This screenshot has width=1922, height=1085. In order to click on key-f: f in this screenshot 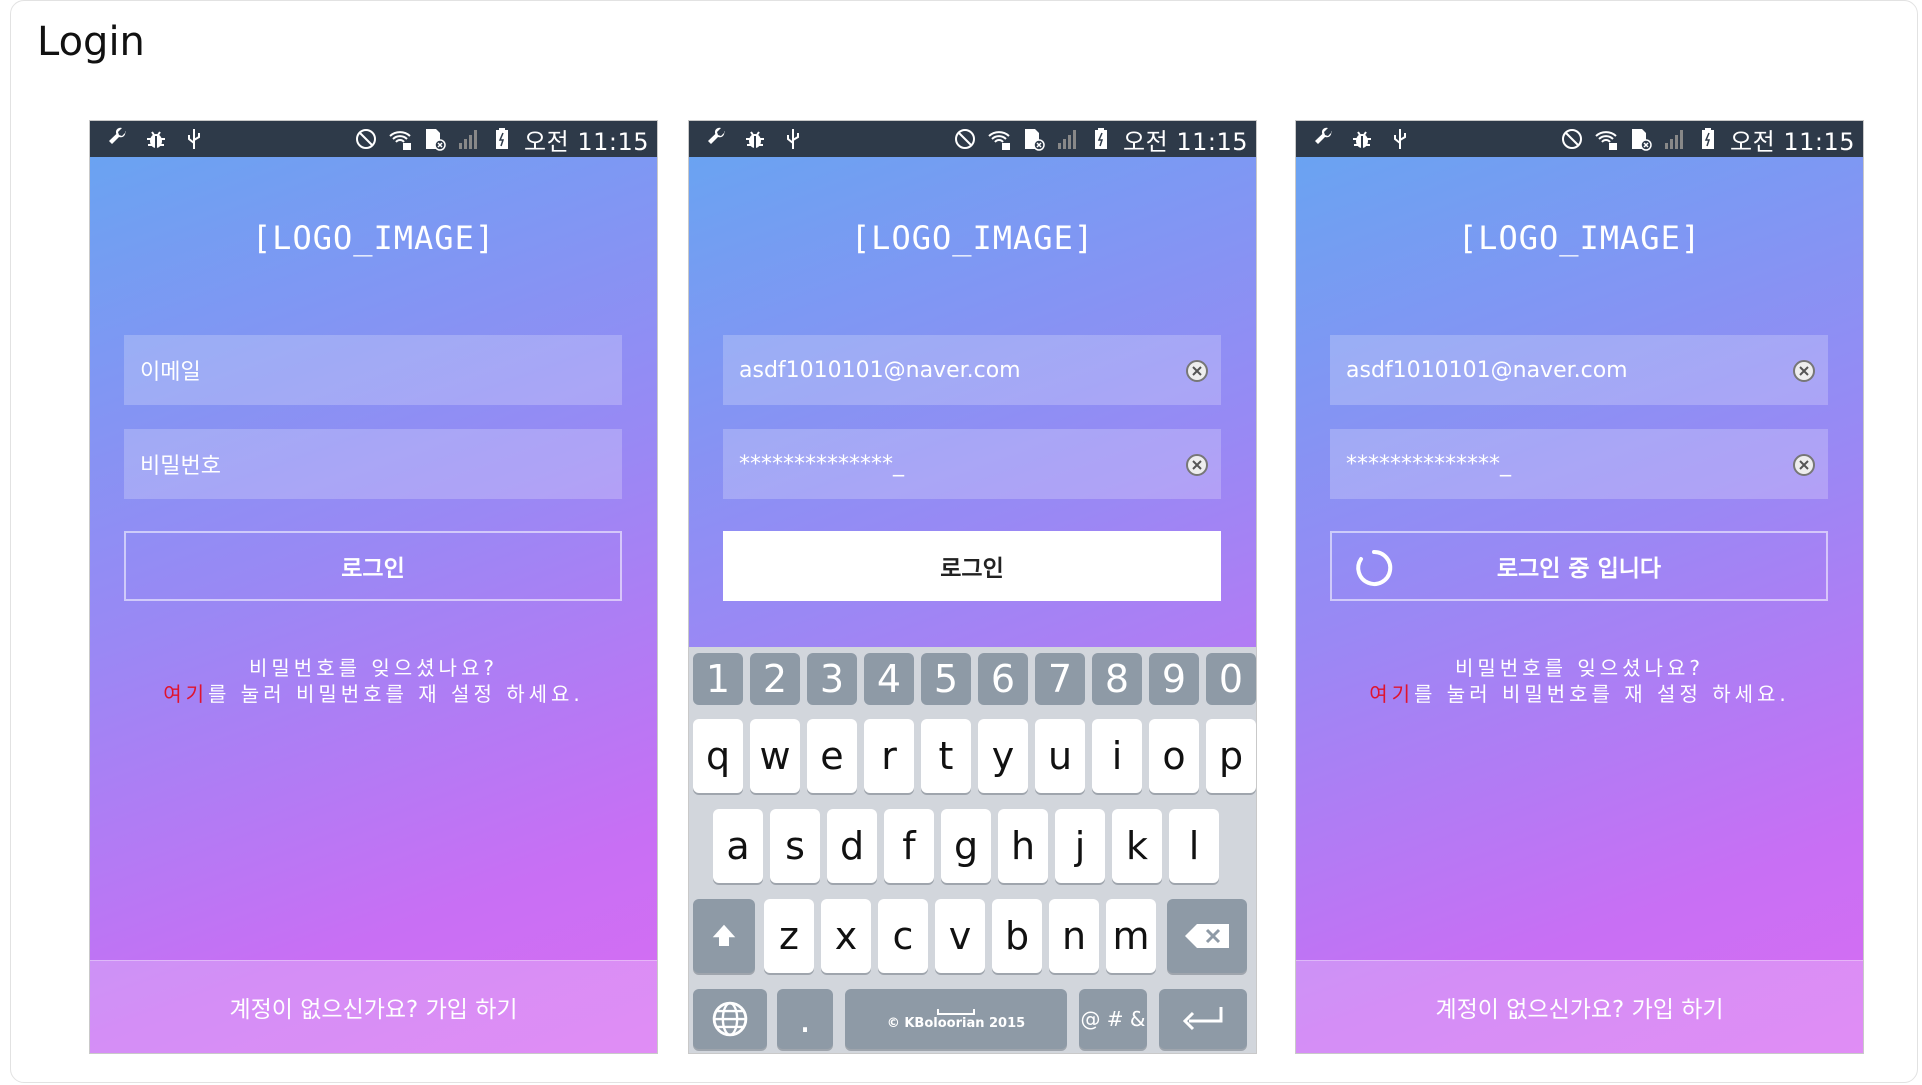, I will do `click(909, 846)`.